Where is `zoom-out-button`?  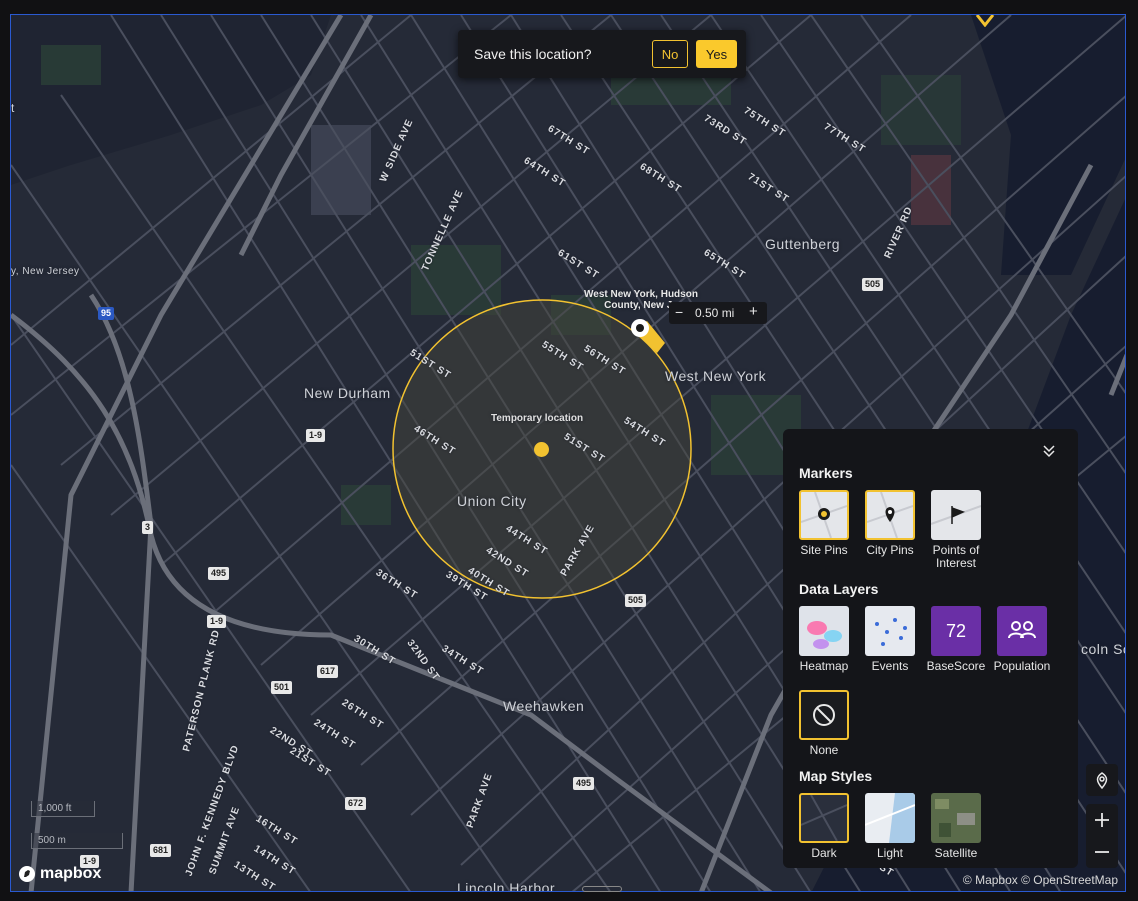 zoom-out-button is located at coordinates (1102, 852).